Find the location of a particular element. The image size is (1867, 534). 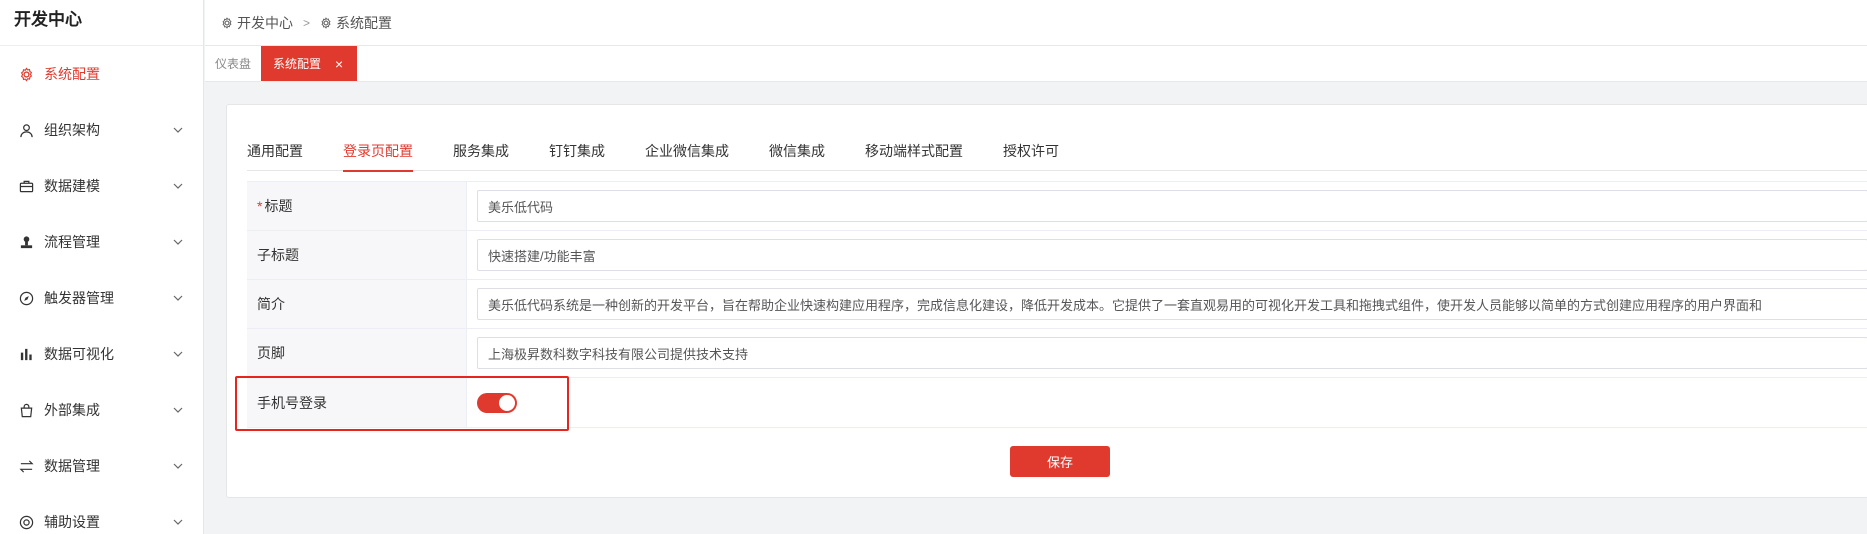

phone-login-label: 手机号登录 is located at coordinates (357, 402).